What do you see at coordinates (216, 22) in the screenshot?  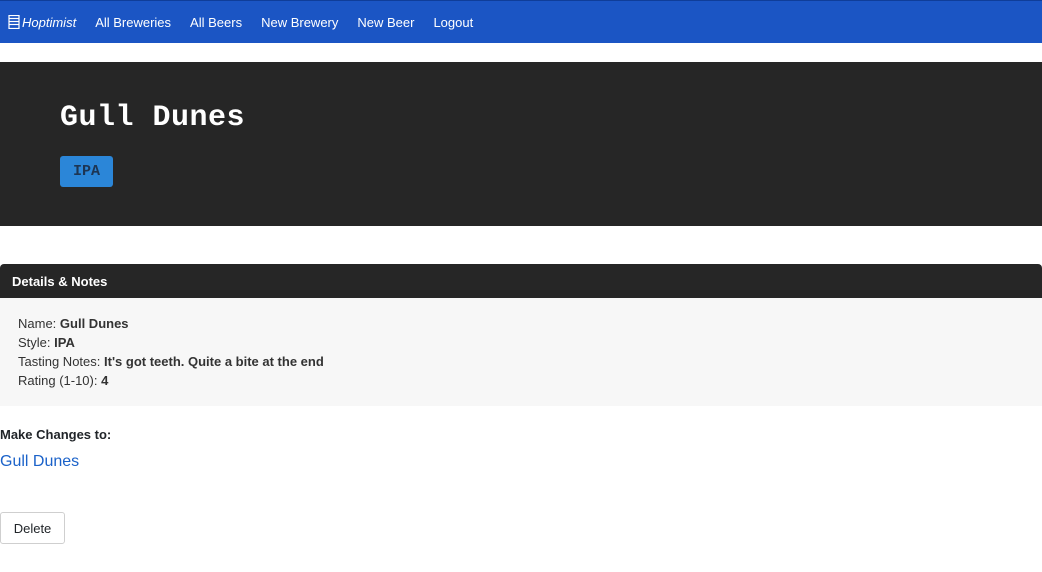 I see `nav-all-beers: All Beers` at bounding box center [216, 22].